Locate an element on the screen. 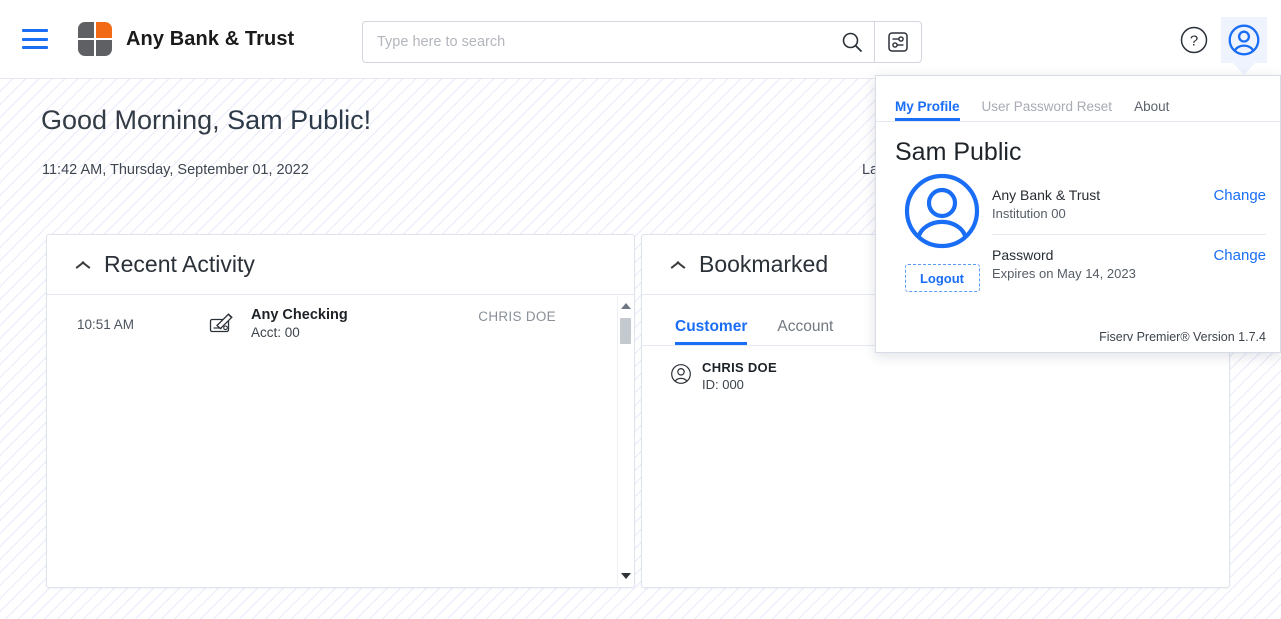  hamburger-menu-icon is located at coordinates (35, 39).